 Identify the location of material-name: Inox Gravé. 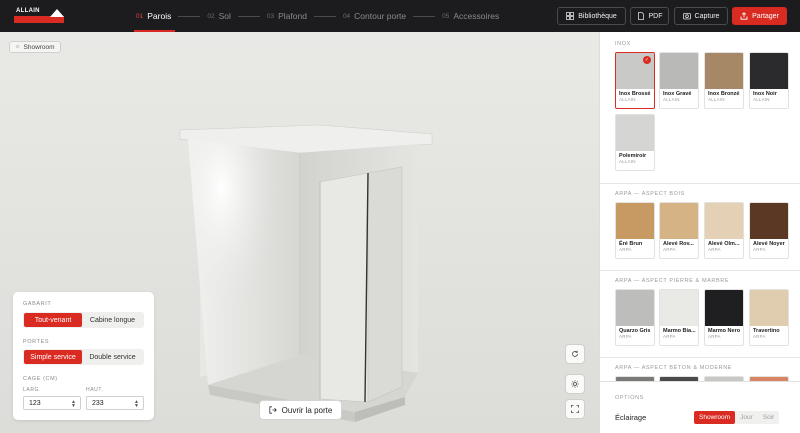
(677, 94).